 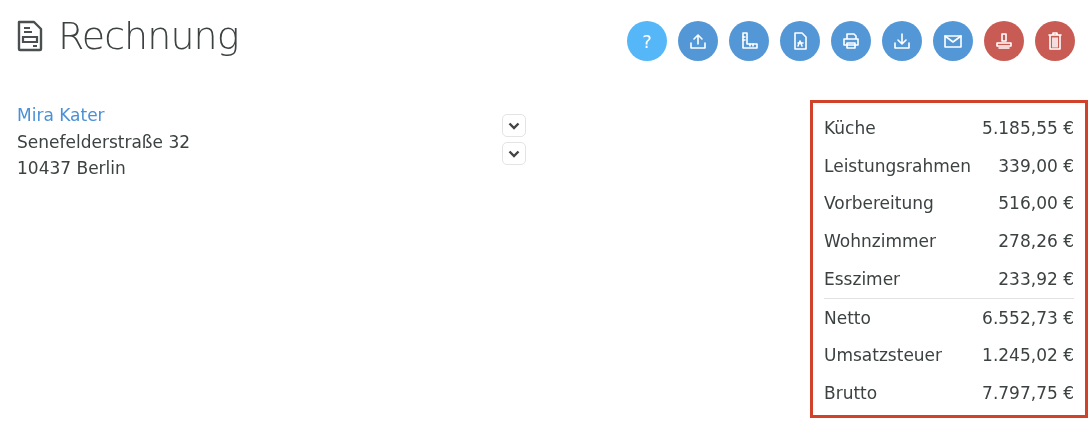 What do you see at coordinates (847, 318) in the screenshot?
I see `line-label: Netto` at bounding box center [847, 318].